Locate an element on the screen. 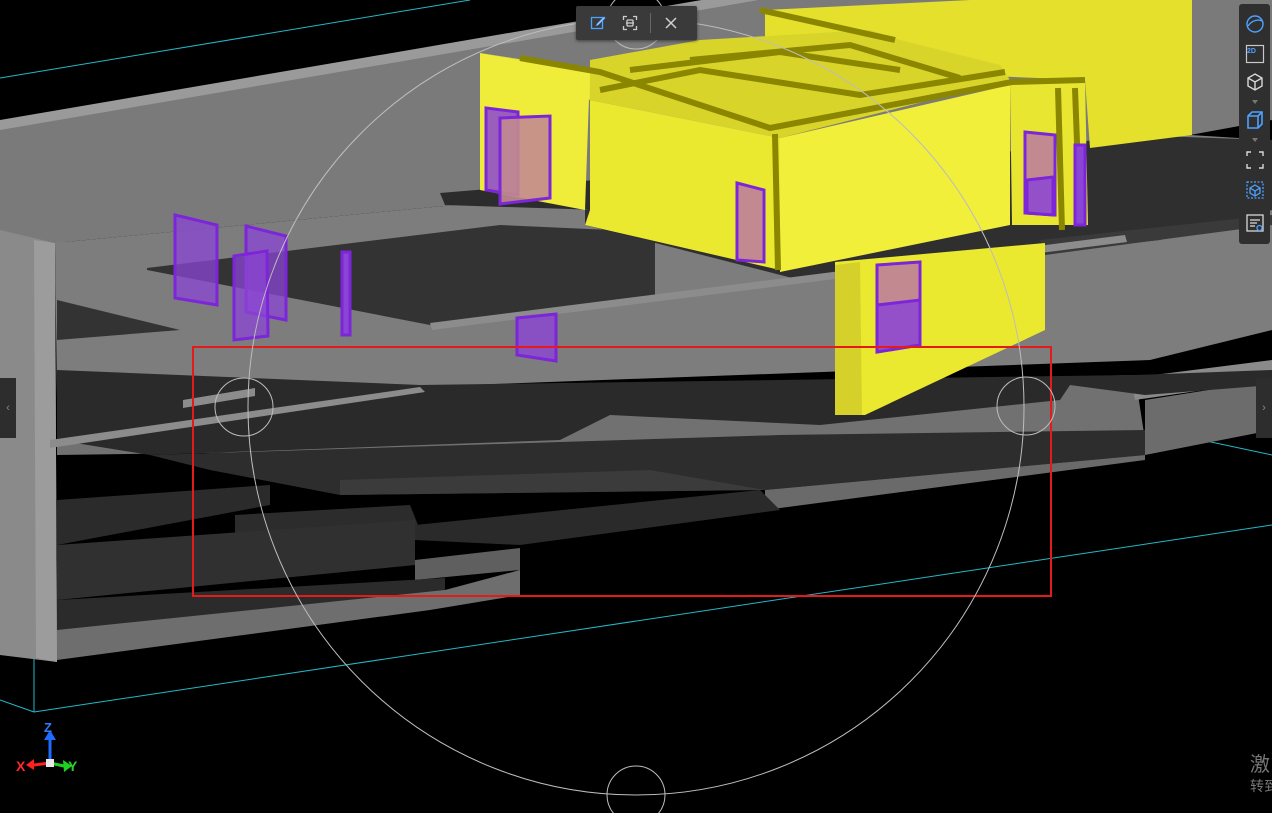 This screenshot has height=813, width=1272. orbit-button is located at coordinates (1254, 23).